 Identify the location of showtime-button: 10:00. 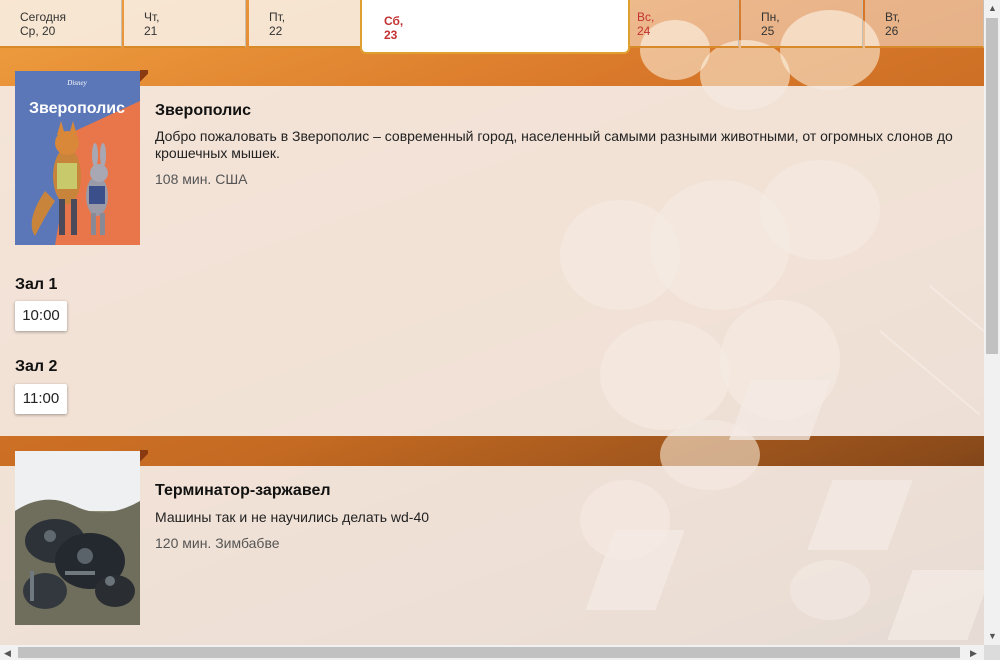
(41, 316).